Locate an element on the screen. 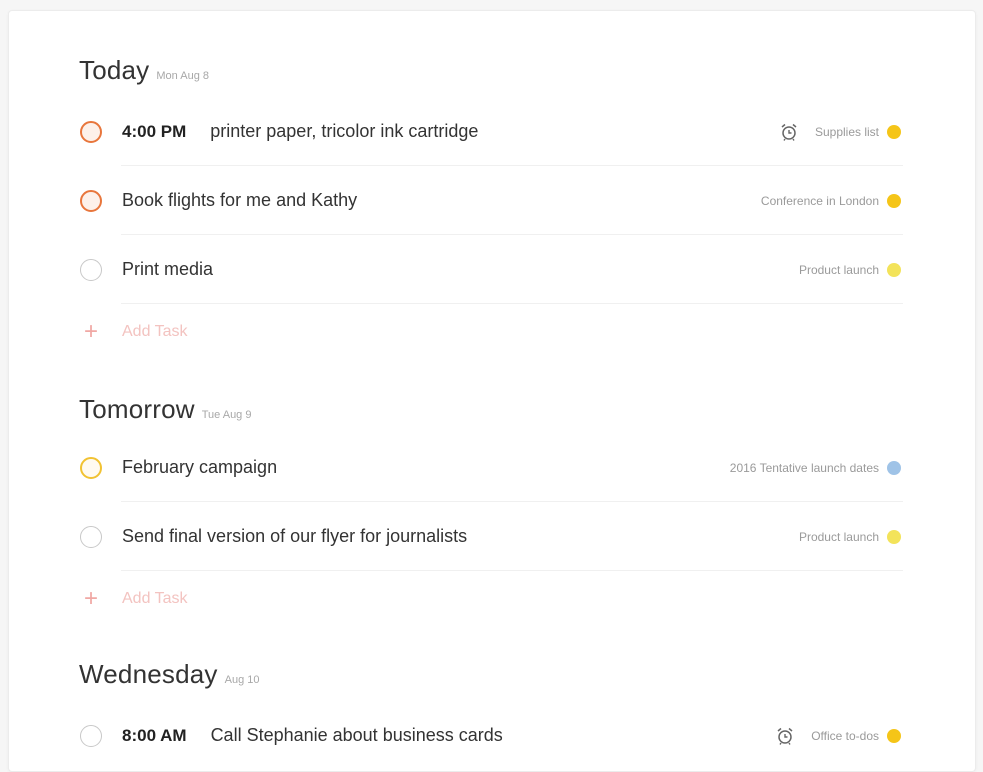  task-meta: 2016 Tentative launch dates is located at coordinates (816, 467).